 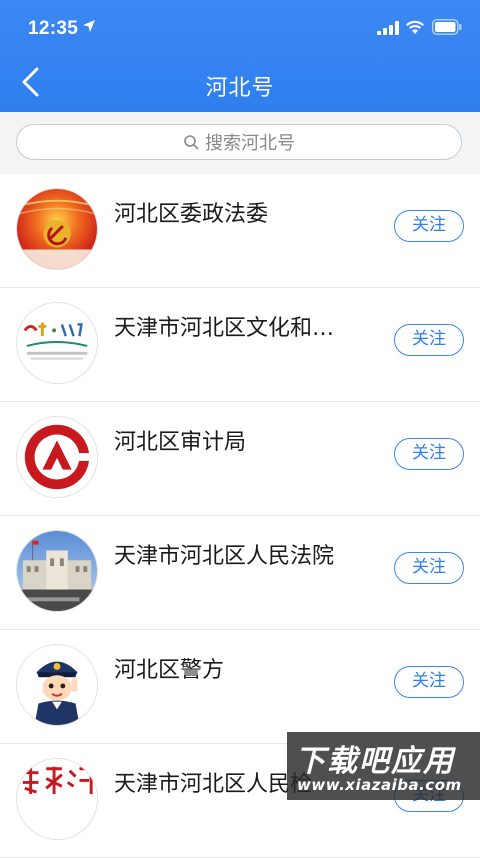 I want to click on audit-emblem-icon, so click(x=57, y=457).